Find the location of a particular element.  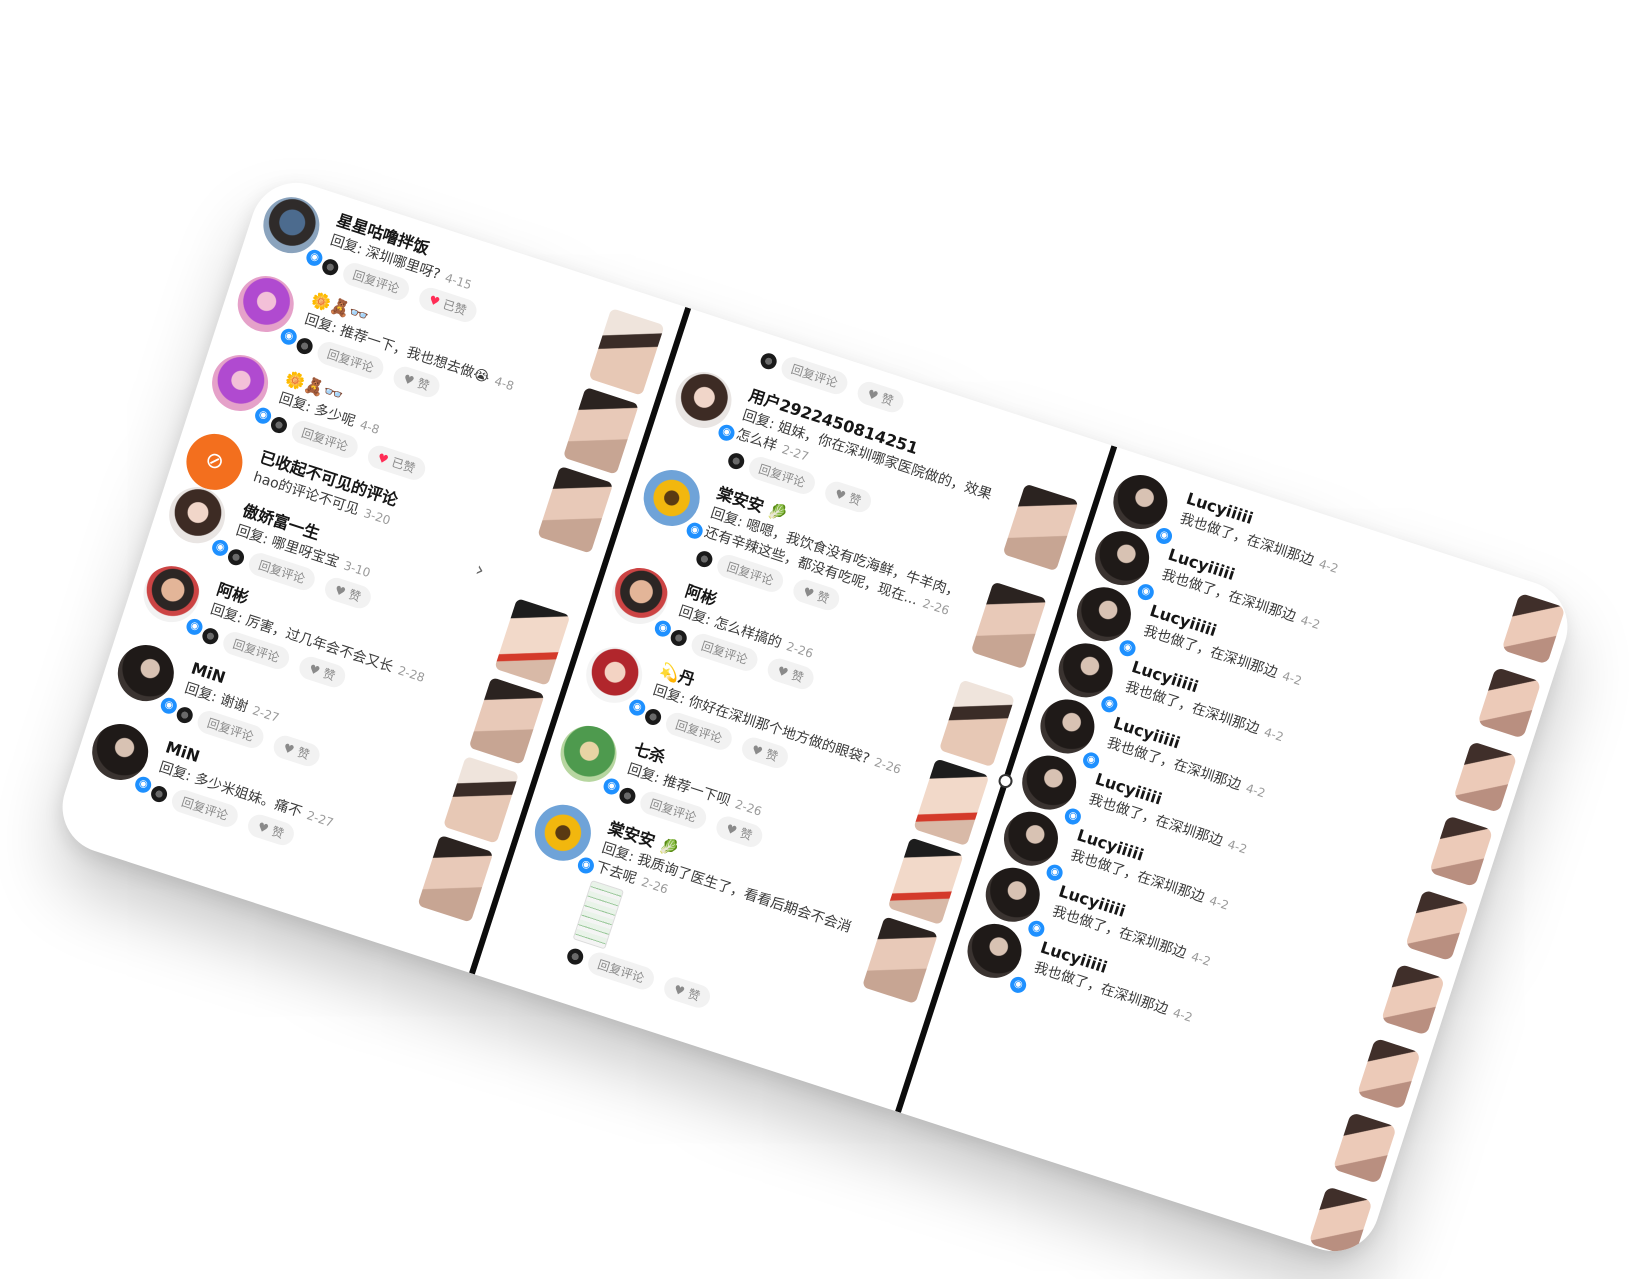

comment-date: 2-28 is located at coordinates (411, 674).